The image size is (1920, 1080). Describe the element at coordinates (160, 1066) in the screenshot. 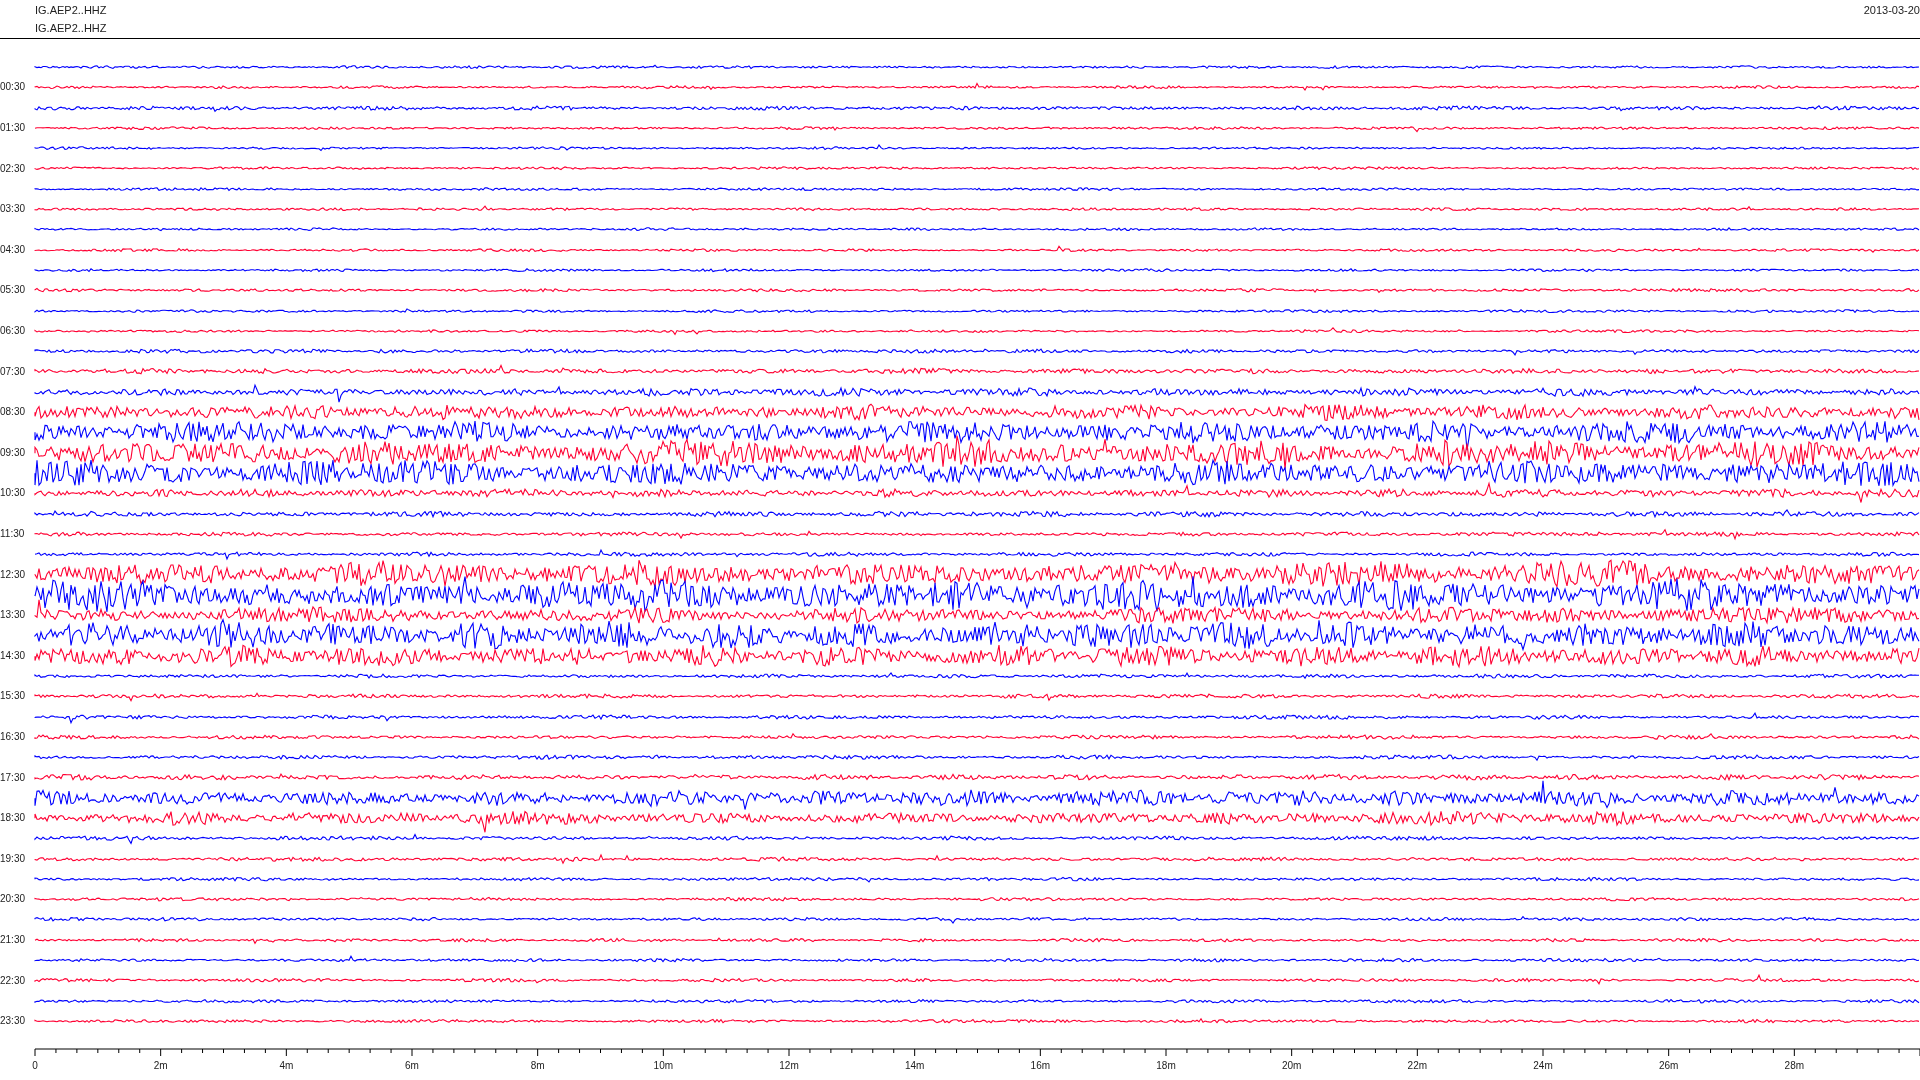

I see `axis-tick-label: 2m` at that location.